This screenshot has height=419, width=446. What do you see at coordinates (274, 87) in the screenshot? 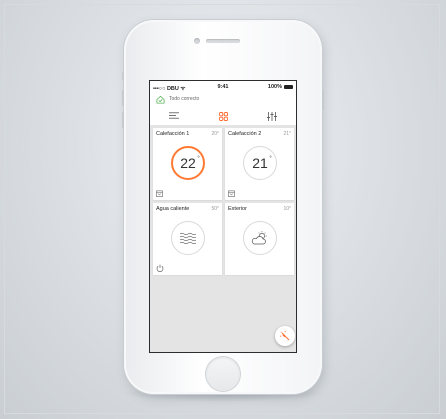
I see `battery-percent: 100%` at bounding box center [274, 87].